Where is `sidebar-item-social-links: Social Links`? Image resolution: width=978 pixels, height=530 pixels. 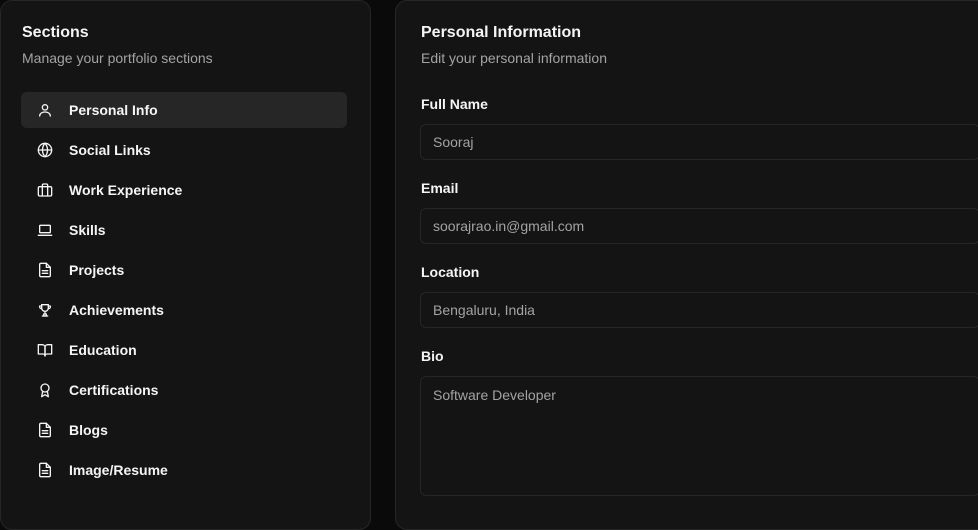
sidebar-item-social-links: Social Links is located at coordinates (184, 150).